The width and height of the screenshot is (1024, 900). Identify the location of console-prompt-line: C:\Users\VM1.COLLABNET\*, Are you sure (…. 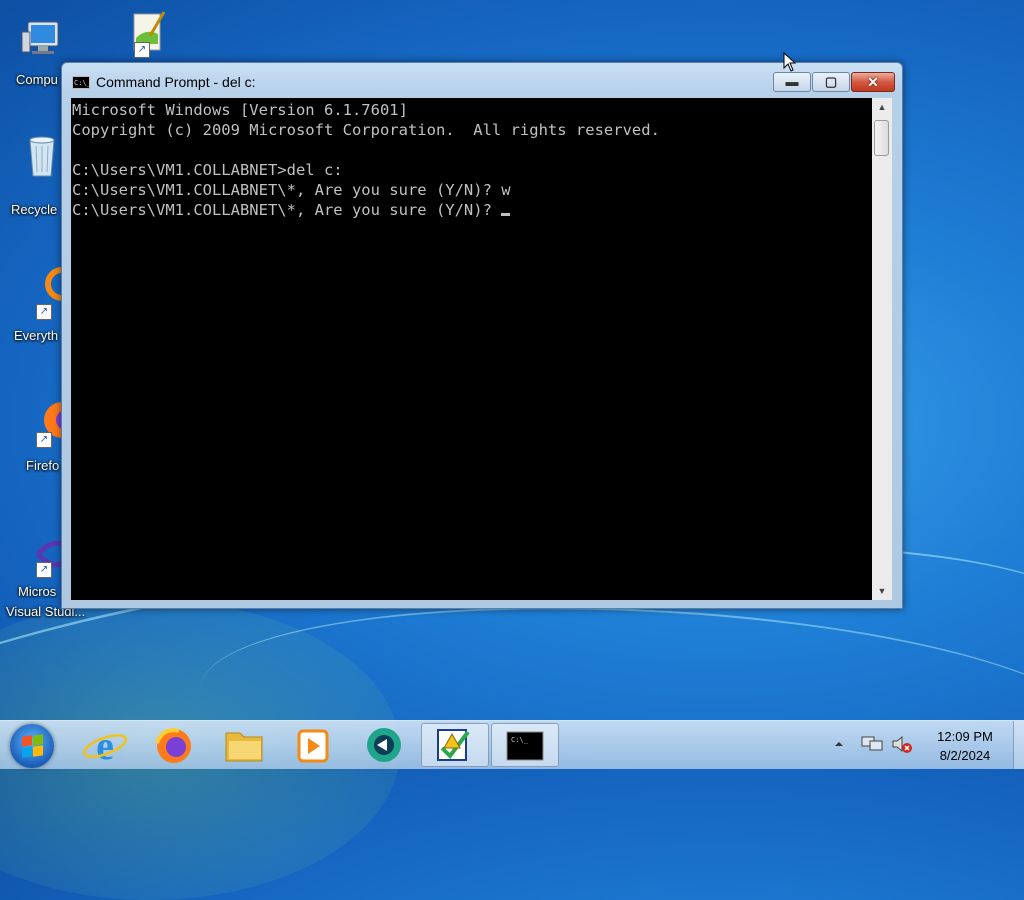
(472, 210).